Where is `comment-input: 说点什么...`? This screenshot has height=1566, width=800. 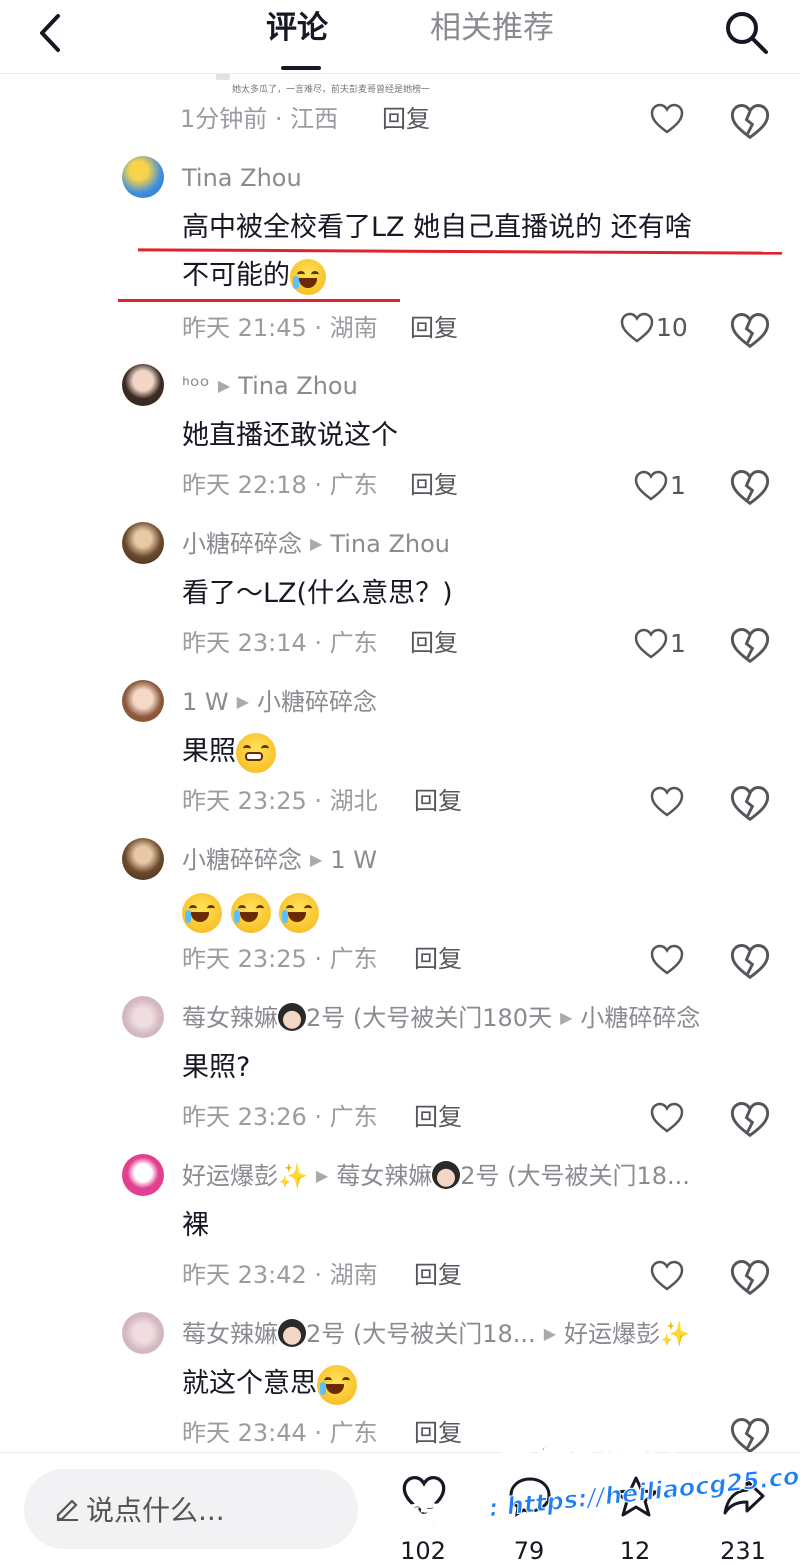
comment-input: 说点什么... is located at coordinates (191, 1509).